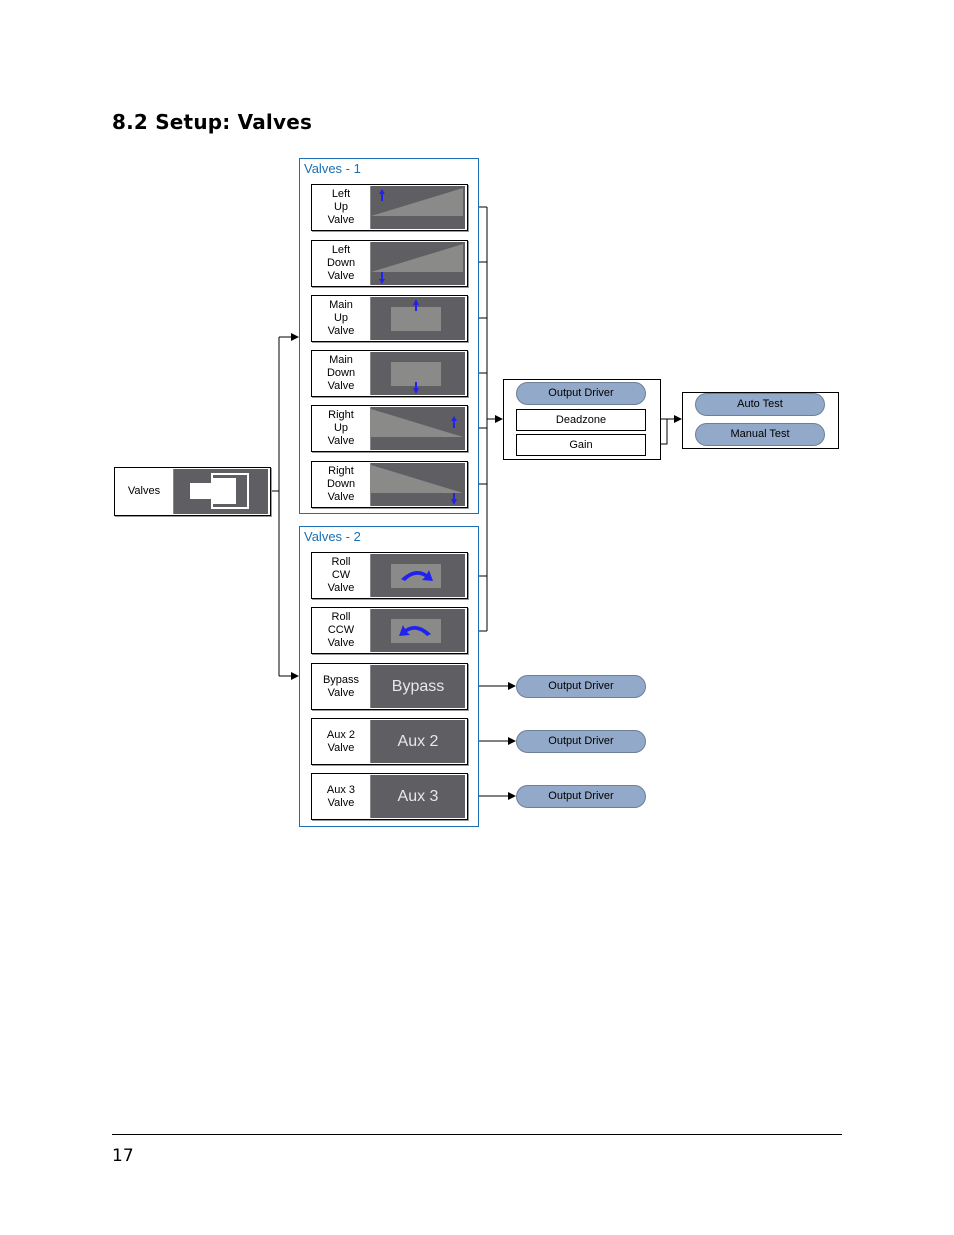 This screenshot has width=954, height=1235. I want to click on left-up-valve-button: Left Up Valve, so click(389, 207).